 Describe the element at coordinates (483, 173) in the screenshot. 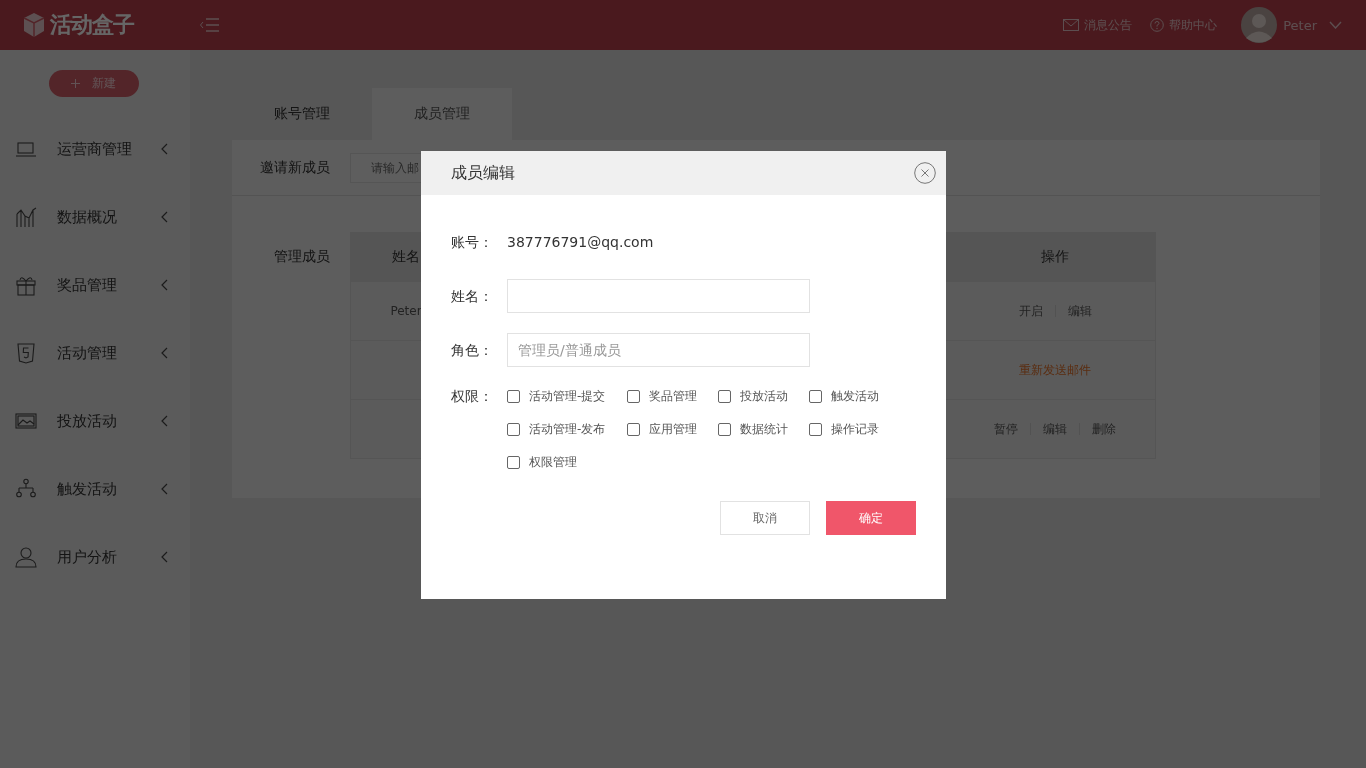

I see `dialog-title: 成员编辑` at that location.